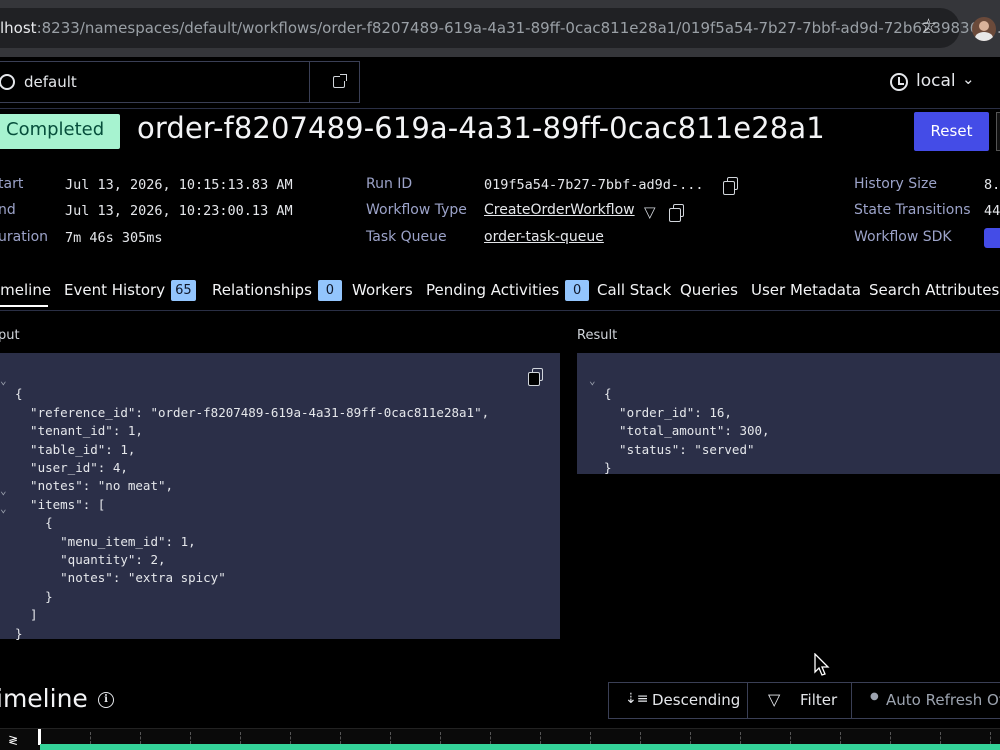  Describe the element at coordinates (183, 290) in the screenshot. I see `event-count-badge: 65` at that location.